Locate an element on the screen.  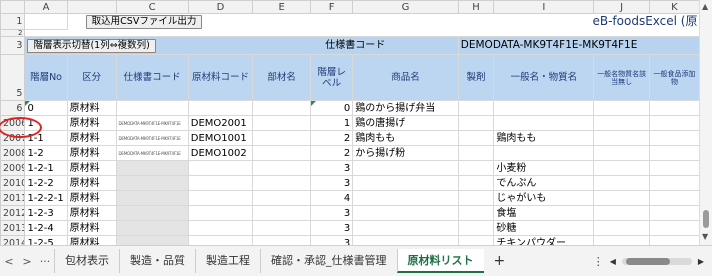
cell-general: 小麦粉 is located at coordinates (544, 168).